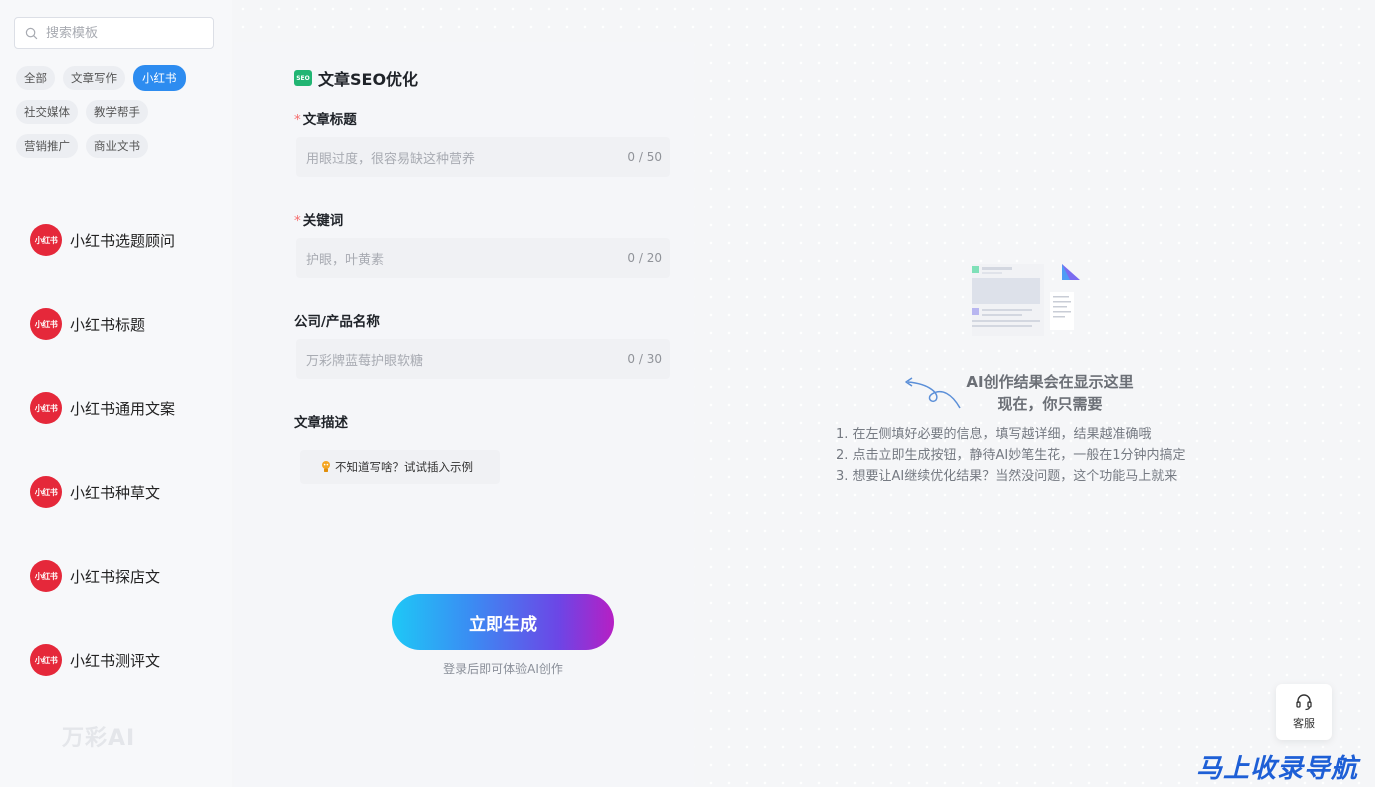  Describe the element at coordinates (47, 146) in the screenshot. I see `tag-marketing: 营销推广` at that location.